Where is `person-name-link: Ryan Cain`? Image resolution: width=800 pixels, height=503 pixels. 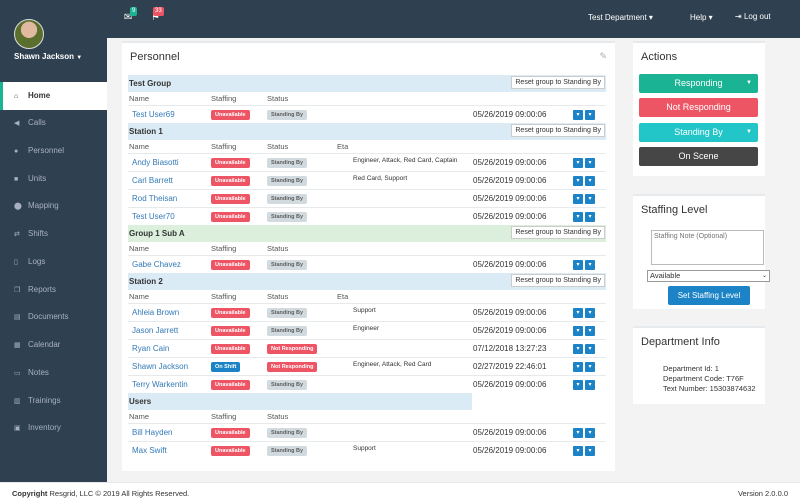
person-name-link: Ryan Cain is located at coordinates (150, 348).